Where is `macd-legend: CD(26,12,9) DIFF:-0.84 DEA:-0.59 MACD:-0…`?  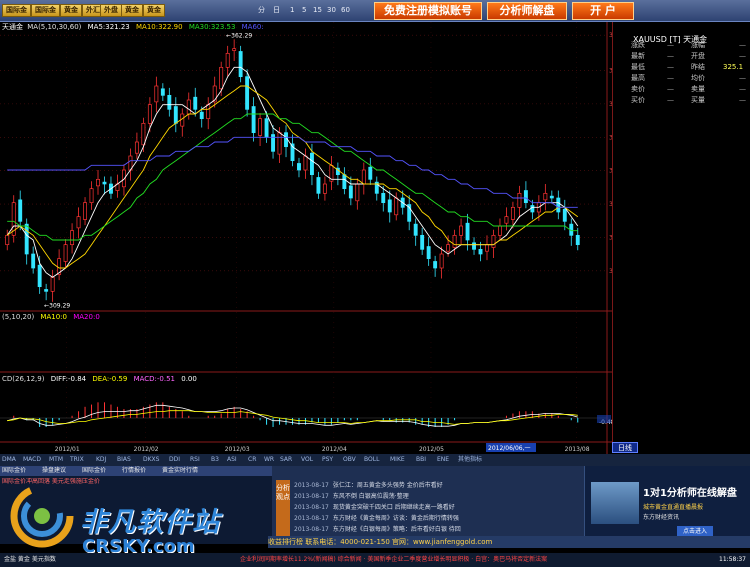 macd-legend: CD(26,12,9) DIFF:-0.84 DEA:-0.59 MACD:-0… is located at coordinates (99, 379).